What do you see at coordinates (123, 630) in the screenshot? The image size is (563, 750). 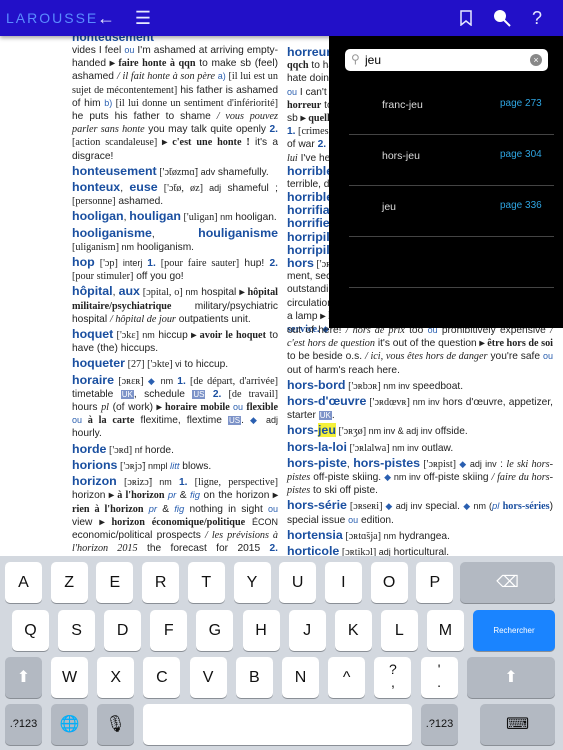 I see `key-d: D` at bounding box center [123, 630].